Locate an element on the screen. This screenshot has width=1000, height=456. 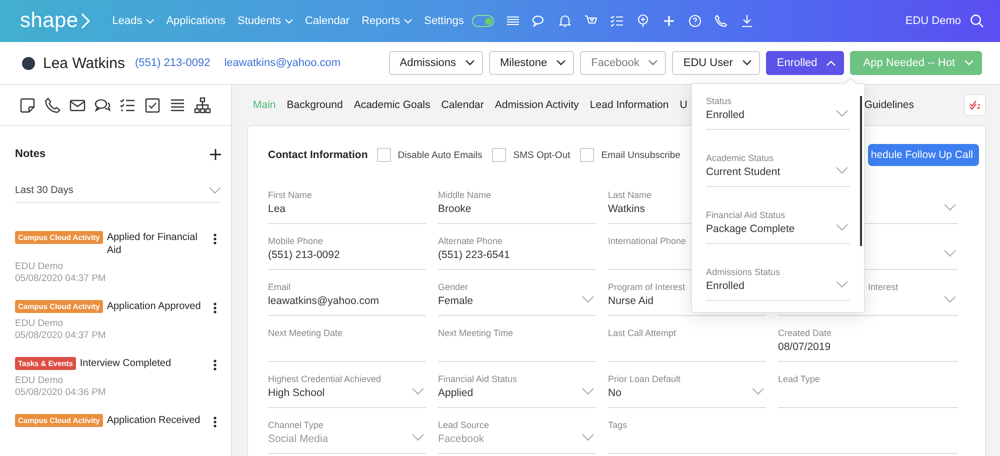
chat-icon is located at coordinates (102, 105).